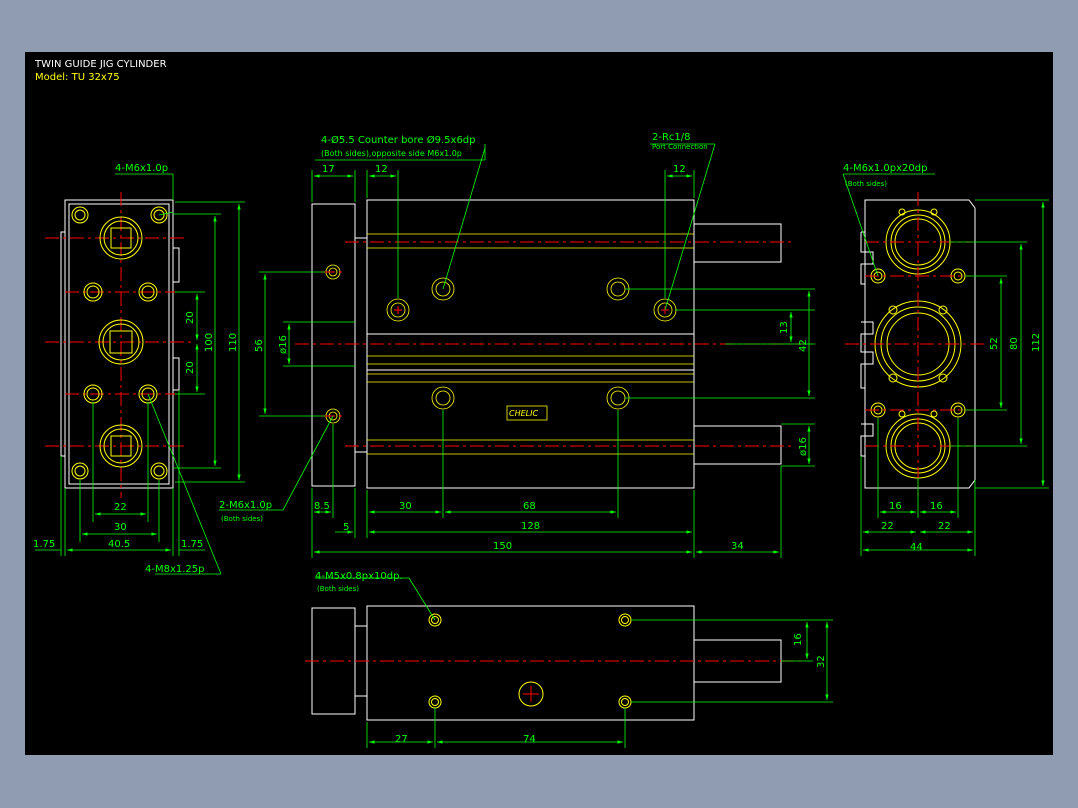 The image size is (1078, 808). I want to click on dim-front-12a: 12, so click(381, 169).